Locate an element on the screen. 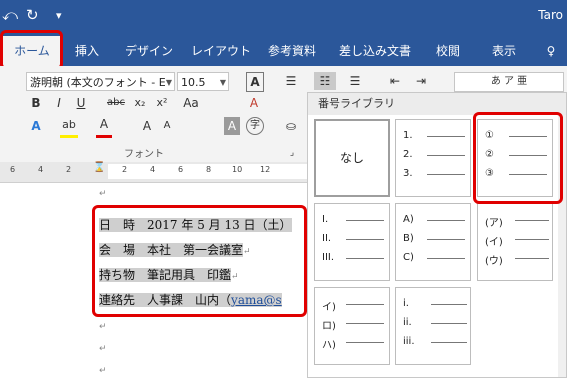 This screenshot has height=378, width=567. numbering-option-roman-upper: I. II. III. is located at coordinates (352, 242).